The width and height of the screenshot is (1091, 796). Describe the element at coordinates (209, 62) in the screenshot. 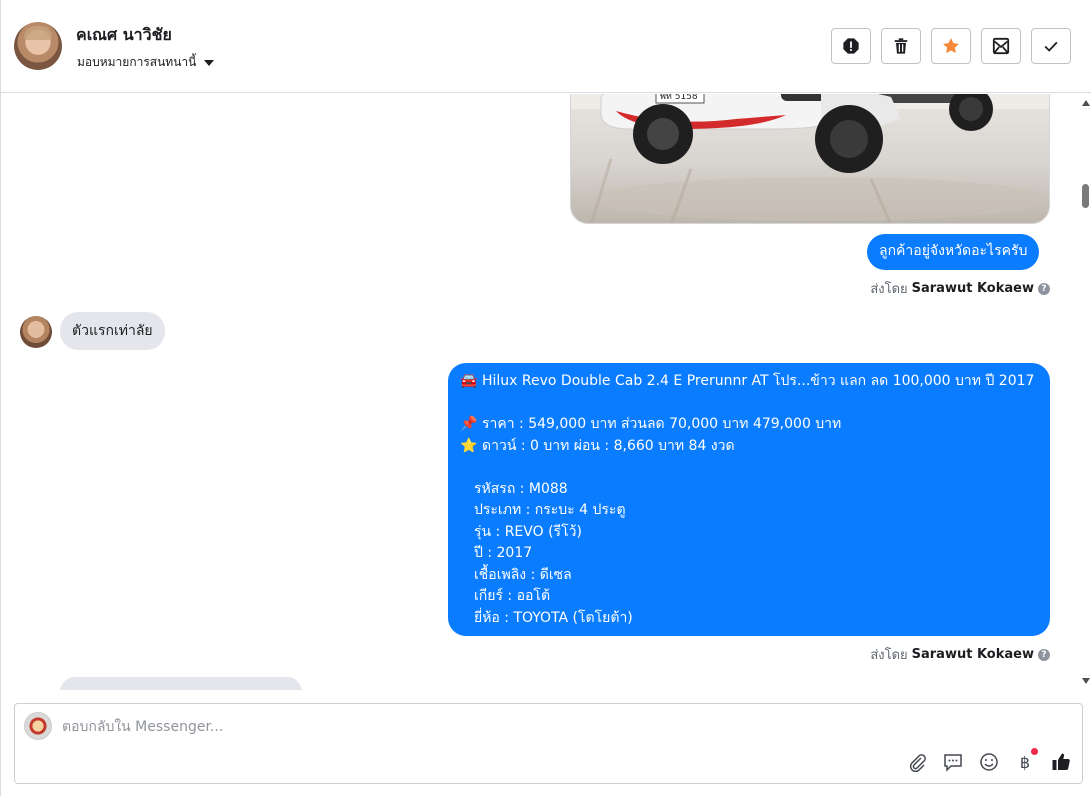

I see `chevron-down-icon` at that location.